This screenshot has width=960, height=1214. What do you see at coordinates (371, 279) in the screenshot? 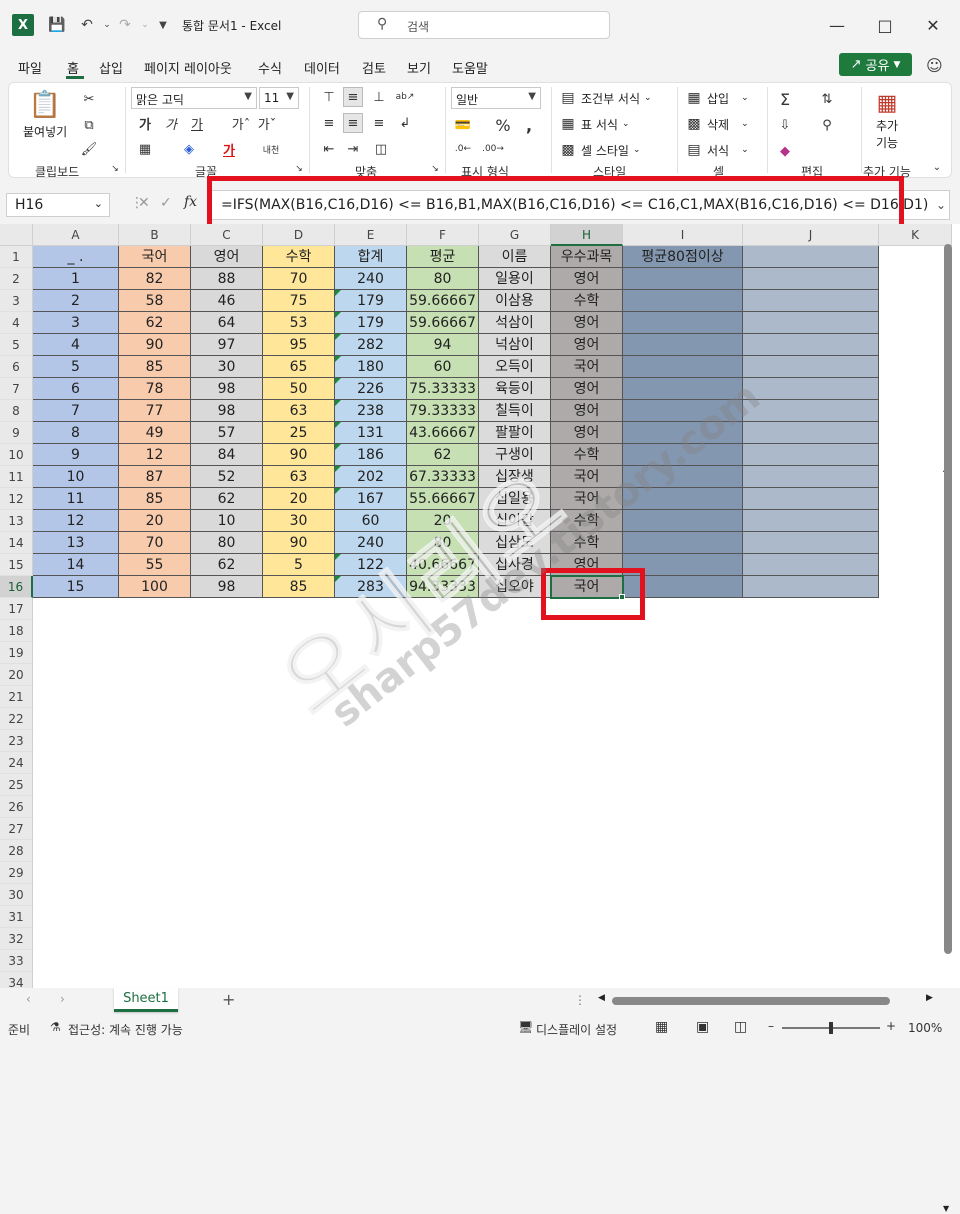
I see `cell-e2: 240` at bounding box center [371, 279].